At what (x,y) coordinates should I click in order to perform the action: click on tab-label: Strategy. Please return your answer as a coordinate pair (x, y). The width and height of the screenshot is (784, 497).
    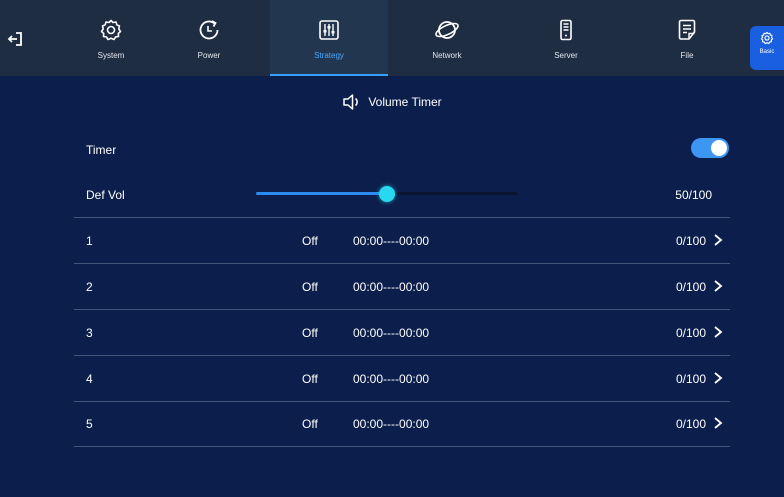
    Looking at the image, I should click on (329, 55).